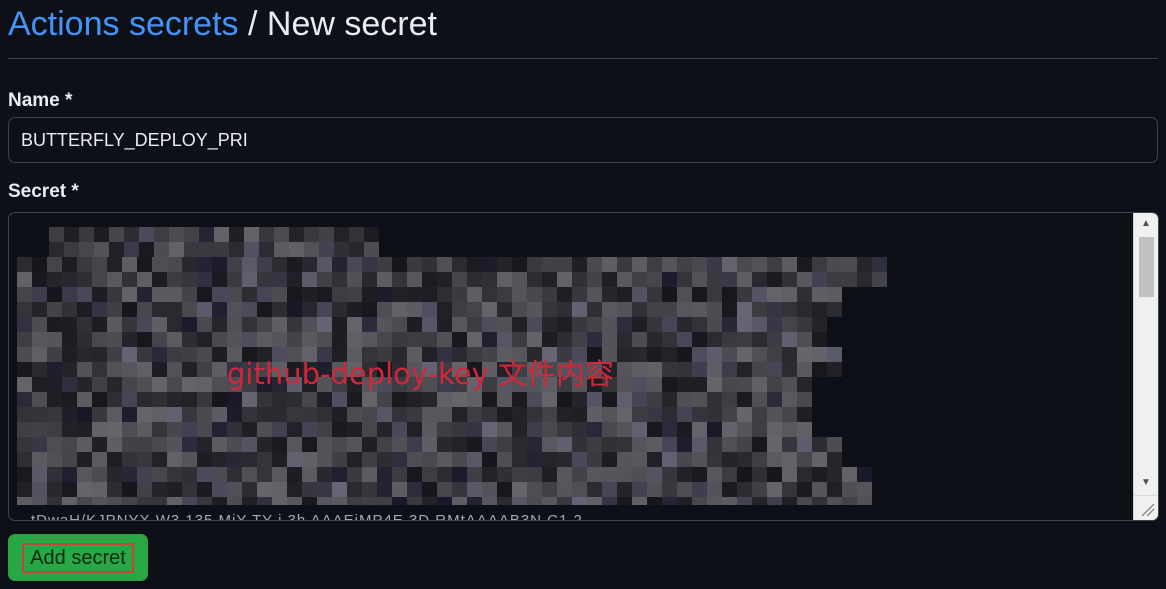  Describe the element at coordinates (351, 24) in the screenshot. I see `breadcrumb-current-page: New secret` at that location.